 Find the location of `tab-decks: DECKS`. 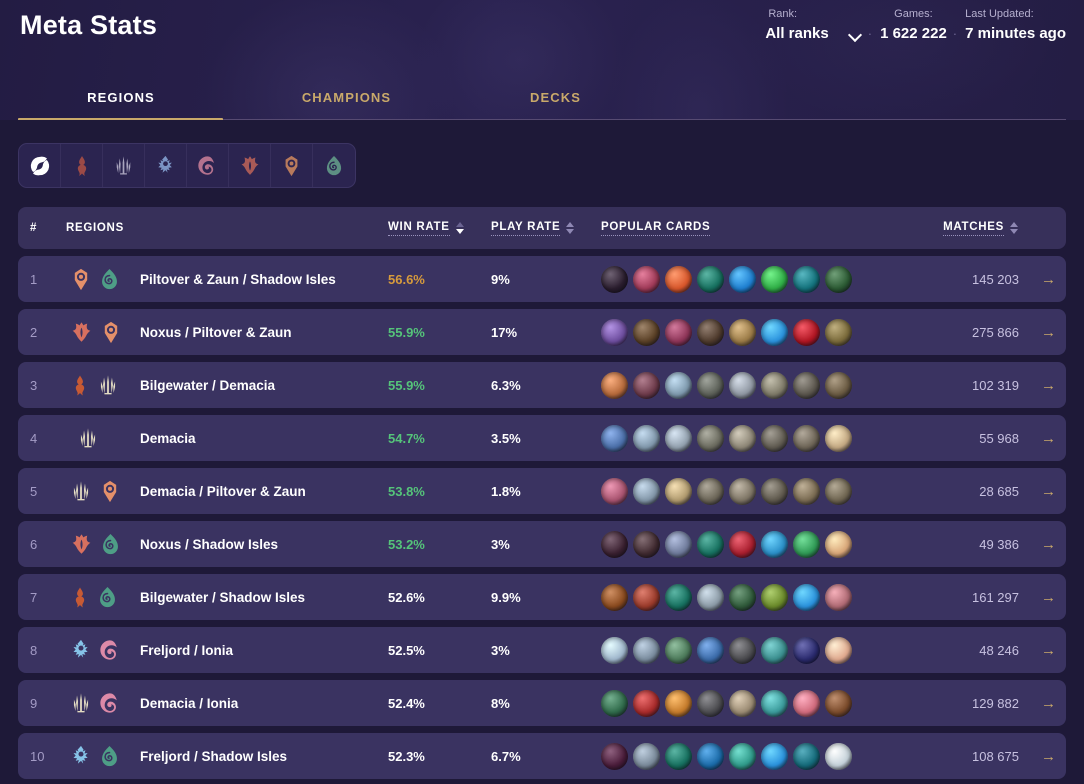

tab-decks: DECKS is located at coordinates (555, 97).